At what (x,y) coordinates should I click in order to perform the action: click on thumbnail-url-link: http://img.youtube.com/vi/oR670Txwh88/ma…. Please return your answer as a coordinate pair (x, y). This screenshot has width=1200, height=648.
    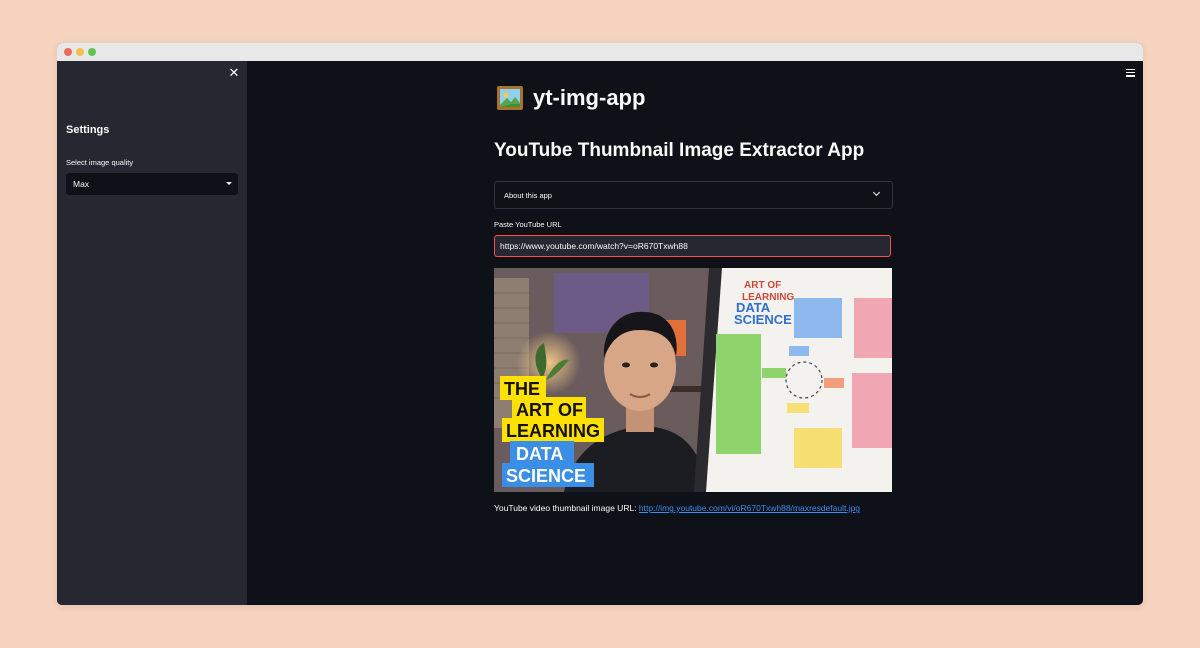
    Looking at the image, I should click on (749, 508).